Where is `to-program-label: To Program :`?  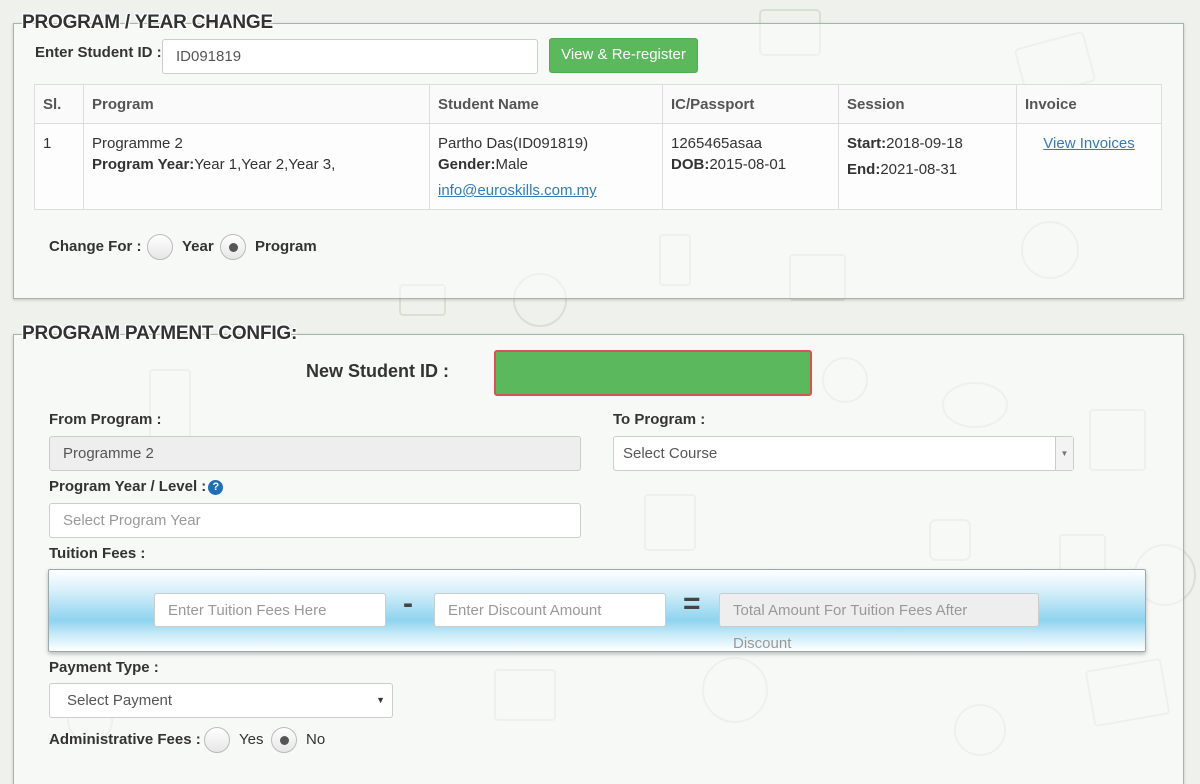 to-program-label: To Program : is located at coordinates (659, 419).